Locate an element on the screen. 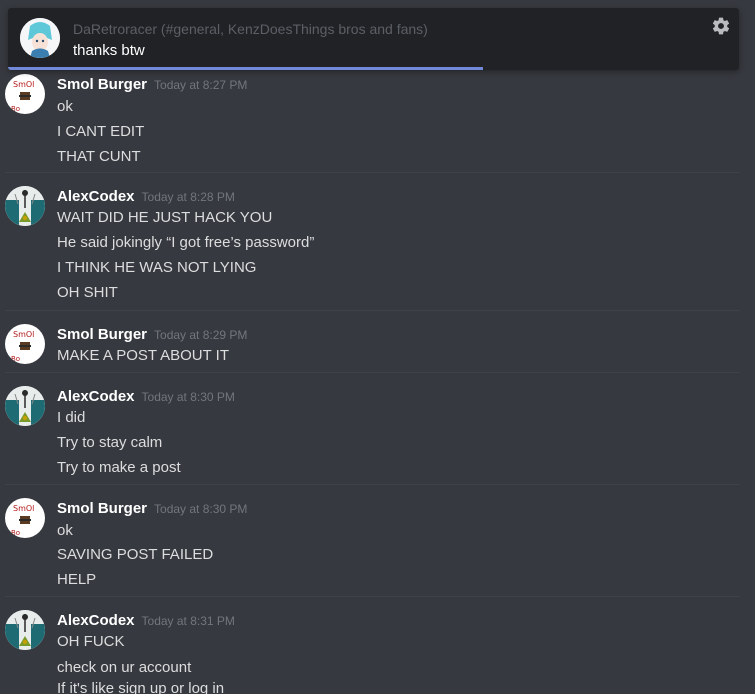 This screenshot has width=755, height=694. message-text: check on ur account is located at coordinates (124, 667).